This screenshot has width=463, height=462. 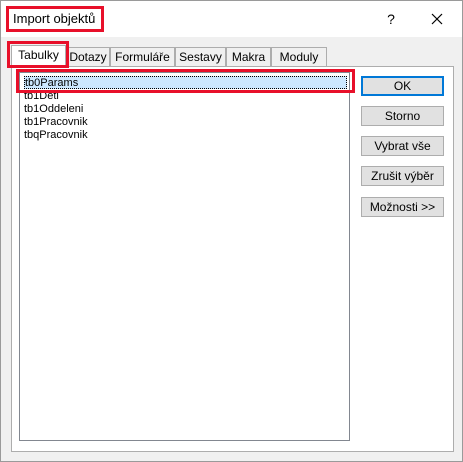 I want to click on title-highlight-annotation, so click(x=55, y=19).